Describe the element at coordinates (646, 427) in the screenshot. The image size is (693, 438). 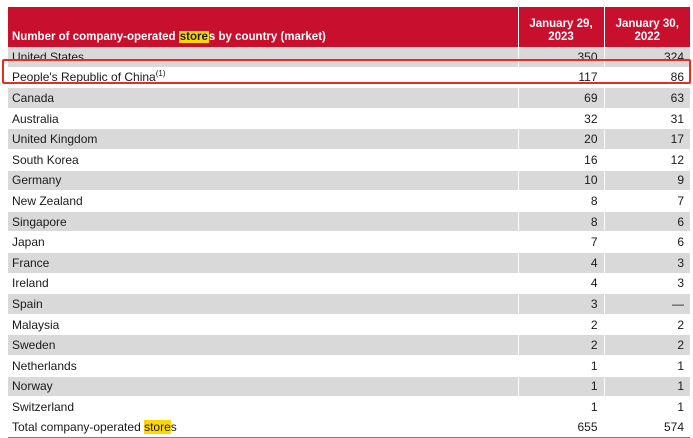
I see `total-value-2022: 574` at that location.